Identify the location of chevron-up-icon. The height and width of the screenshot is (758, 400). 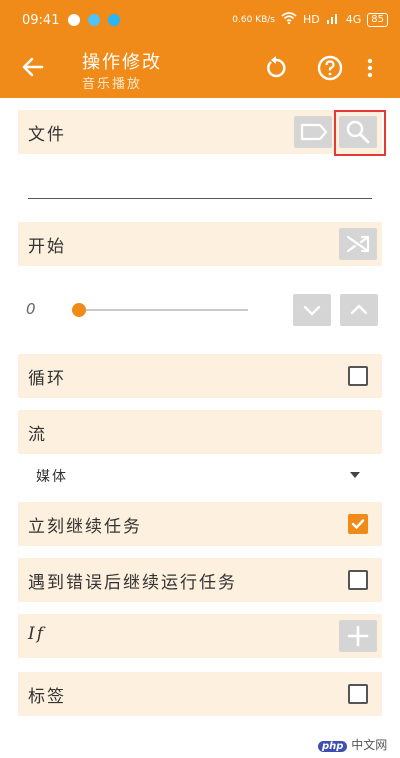
(359, 310).